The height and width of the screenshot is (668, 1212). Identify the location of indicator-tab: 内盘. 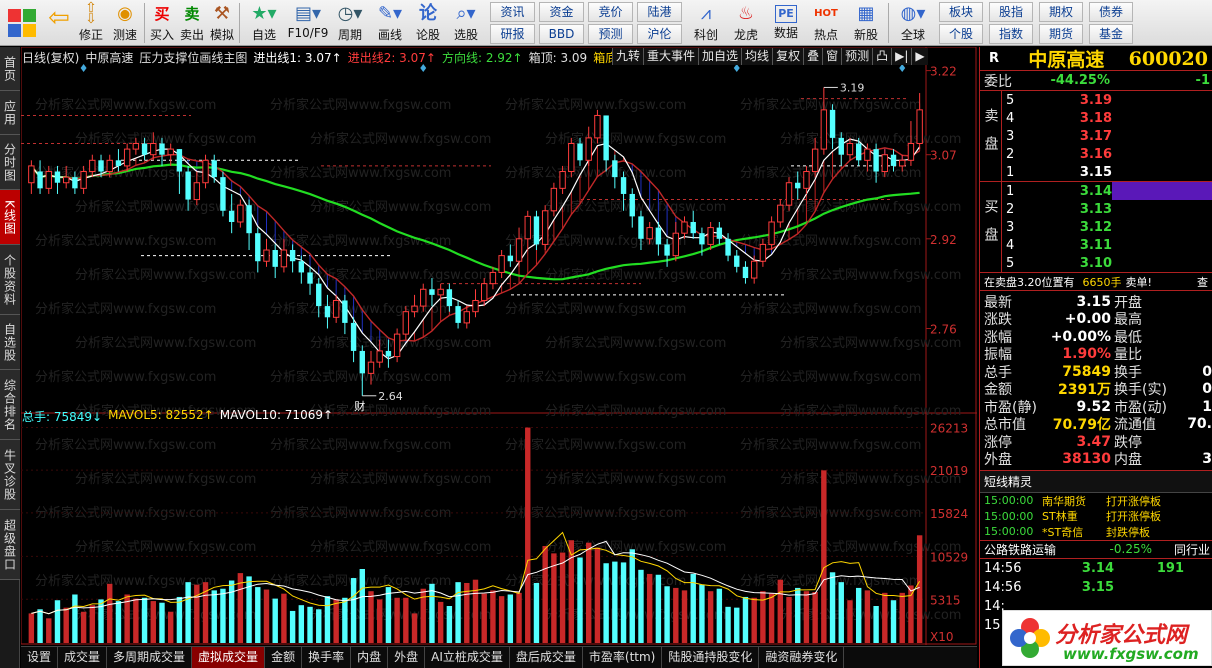
(370, 657).